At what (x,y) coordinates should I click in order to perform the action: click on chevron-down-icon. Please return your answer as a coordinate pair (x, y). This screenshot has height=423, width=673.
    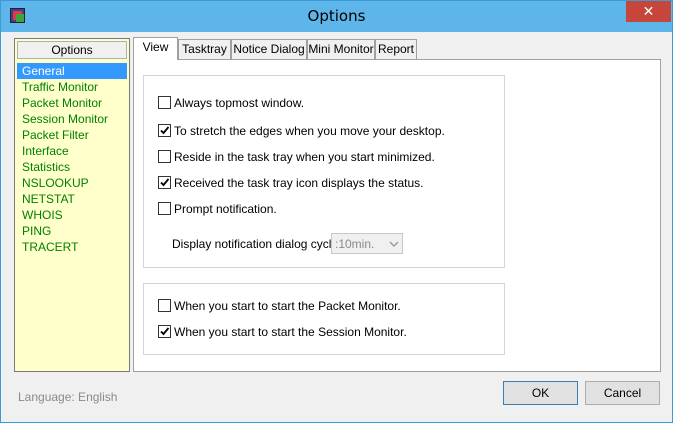
    Looking at the image, I should click on (394, 244).